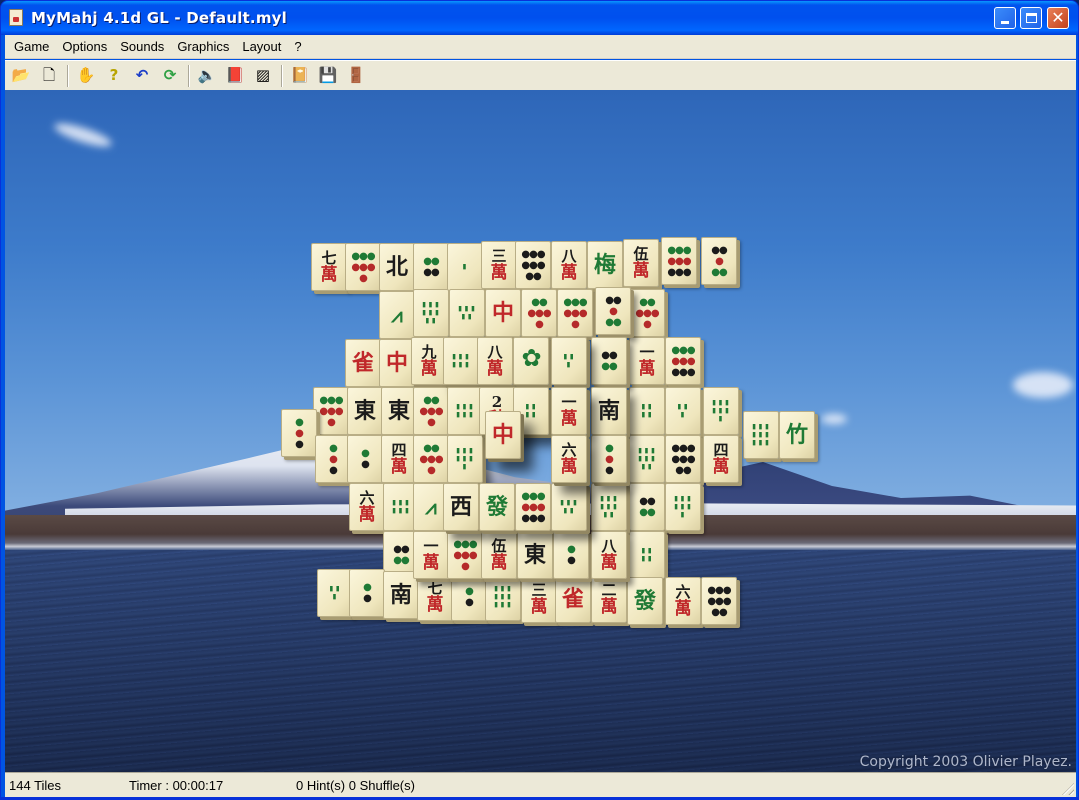  I want to click on mahjong-tile: ▮, so click(465, 267).